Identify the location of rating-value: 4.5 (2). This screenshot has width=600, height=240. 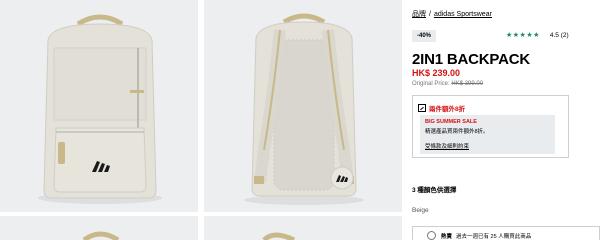
(559, 35).